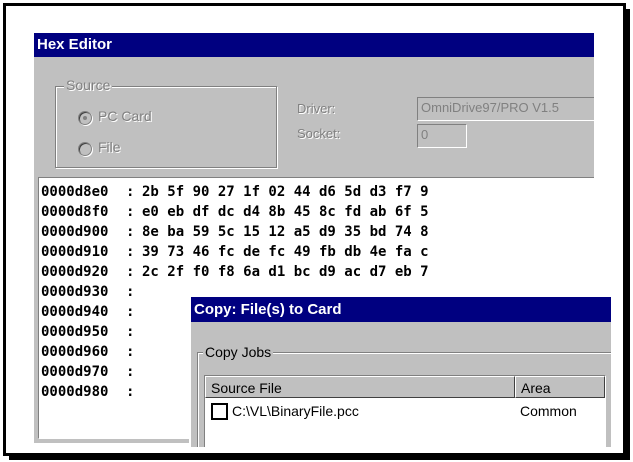 The height and width of the screenshot is (462, 633). I want to click on hex-row-address: 0000d950, so click(75, 332).